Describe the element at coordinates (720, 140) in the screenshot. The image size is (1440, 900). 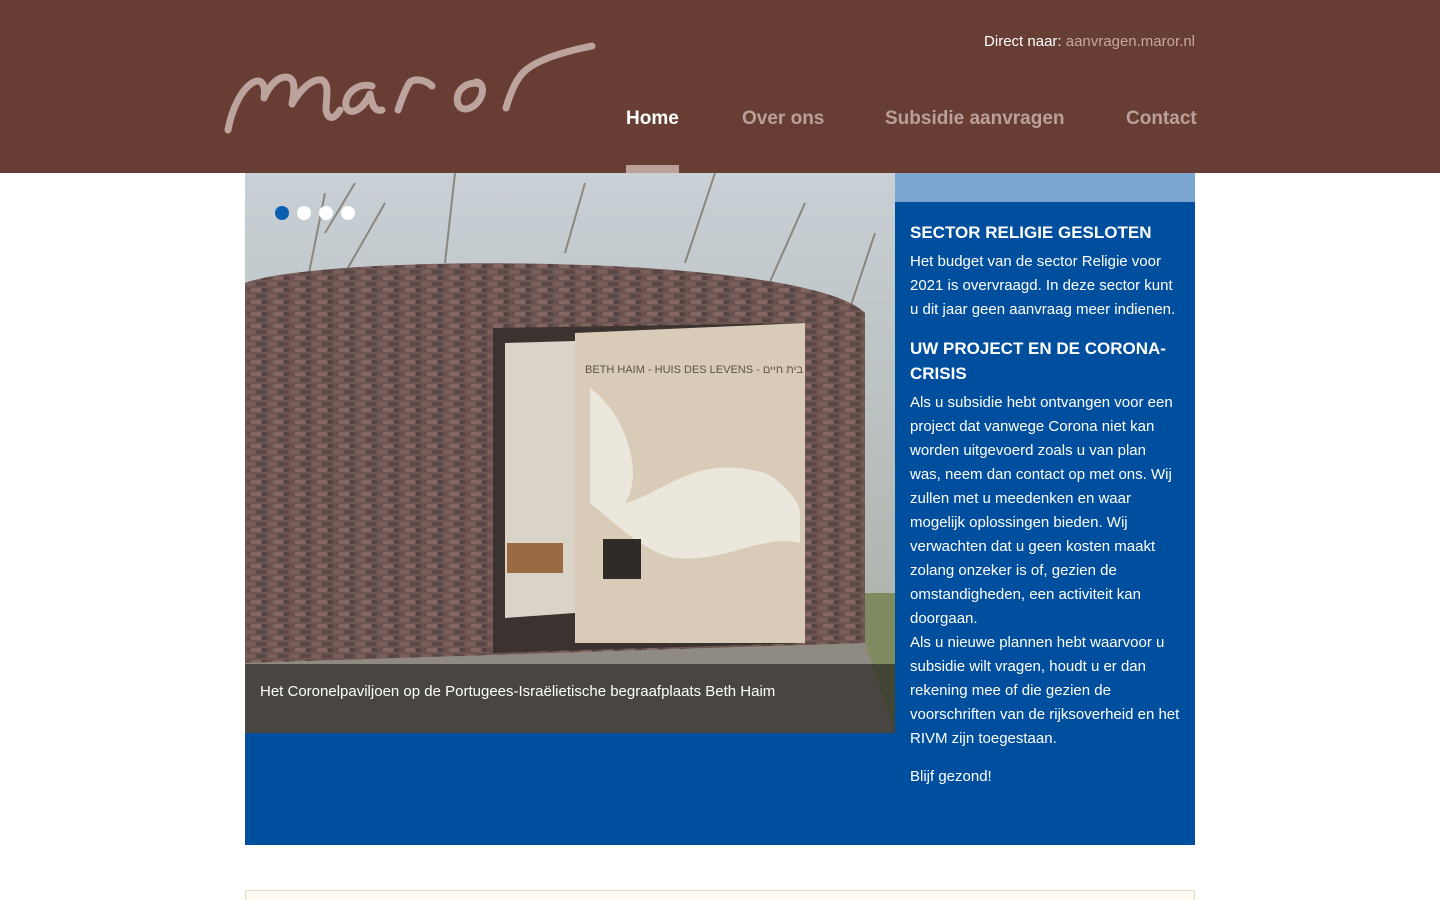
I see `main-nav: Home Over ons Subsidie aanvragen Contact` at that location.